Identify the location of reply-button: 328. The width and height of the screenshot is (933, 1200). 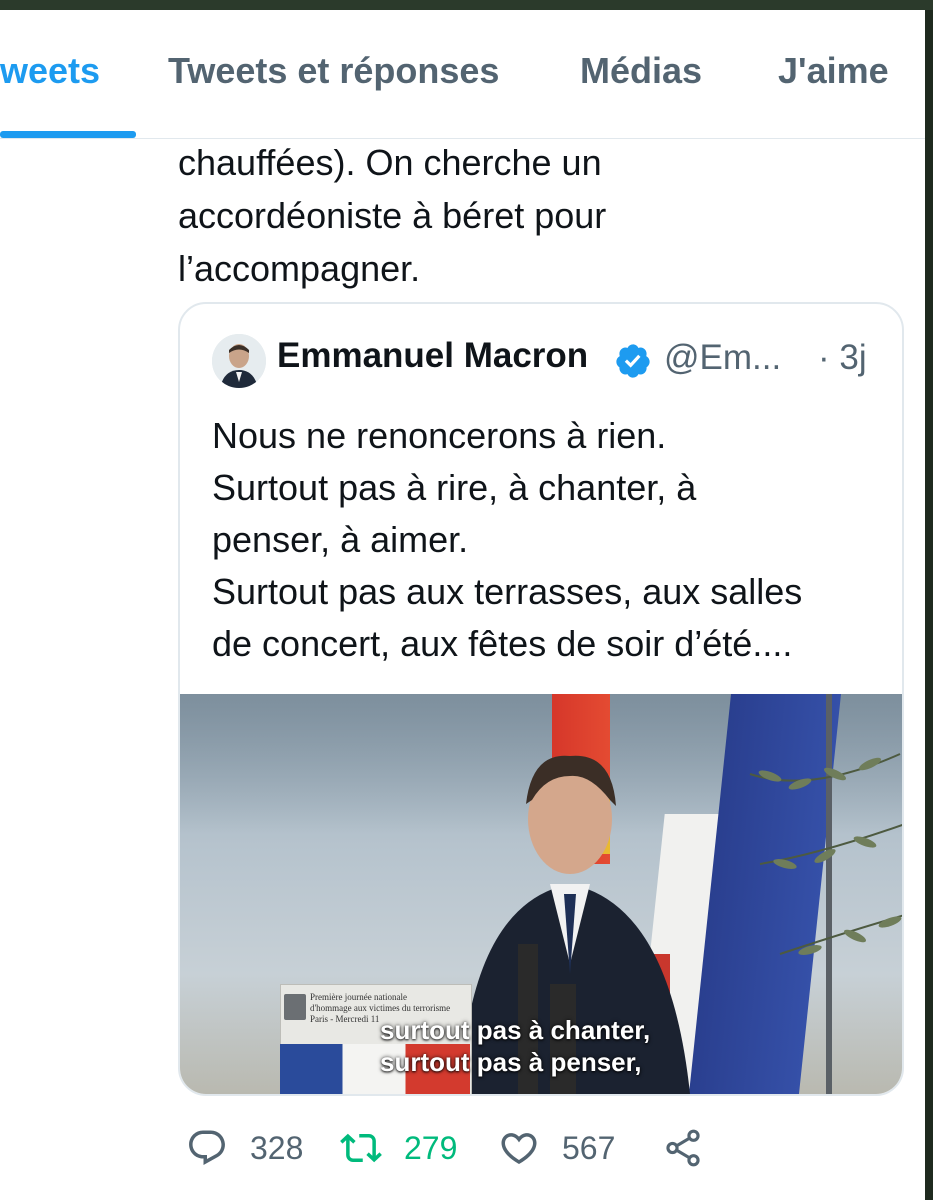
(244, 1148).